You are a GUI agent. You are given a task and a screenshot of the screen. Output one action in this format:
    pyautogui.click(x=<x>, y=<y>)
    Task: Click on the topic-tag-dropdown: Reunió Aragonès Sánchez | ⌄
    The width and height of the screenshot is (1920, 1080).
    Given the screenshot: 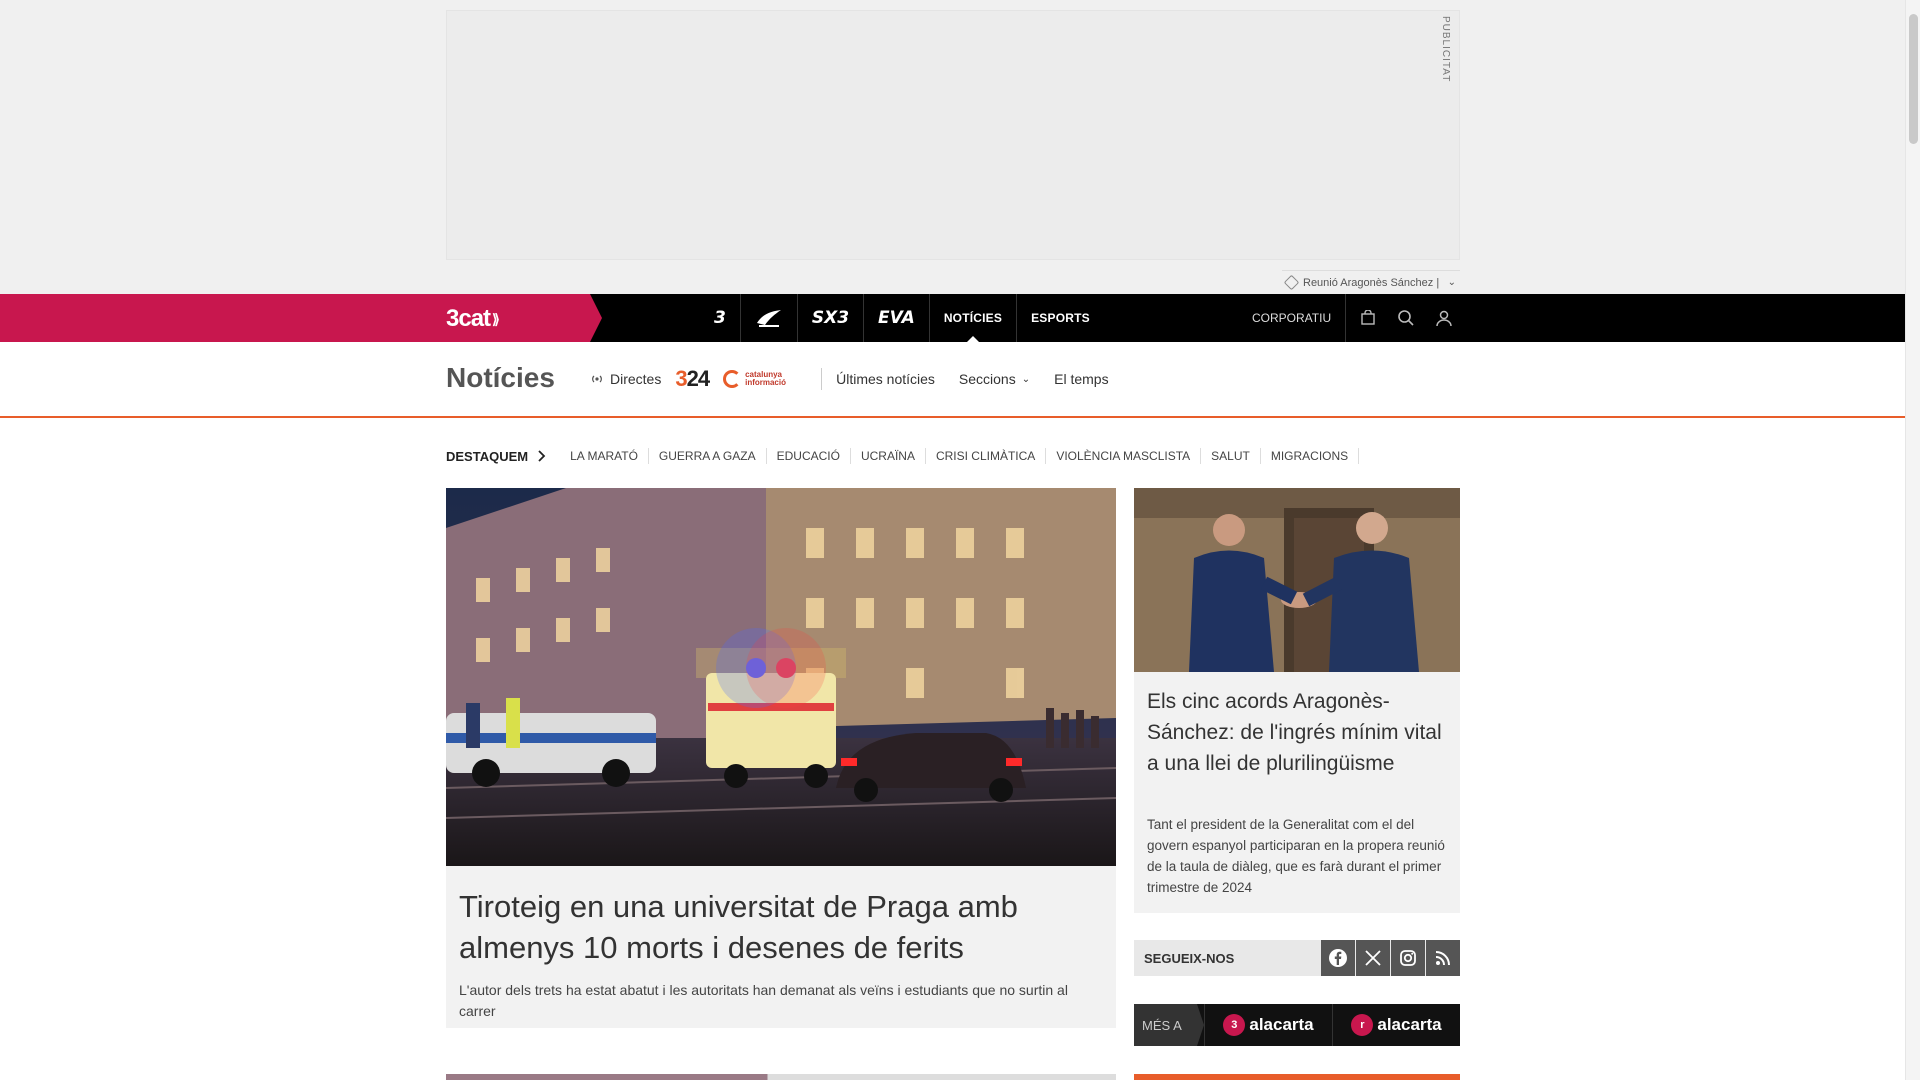 What is the action you would take?
    pyautogui.click(x=1371, y=282)
    